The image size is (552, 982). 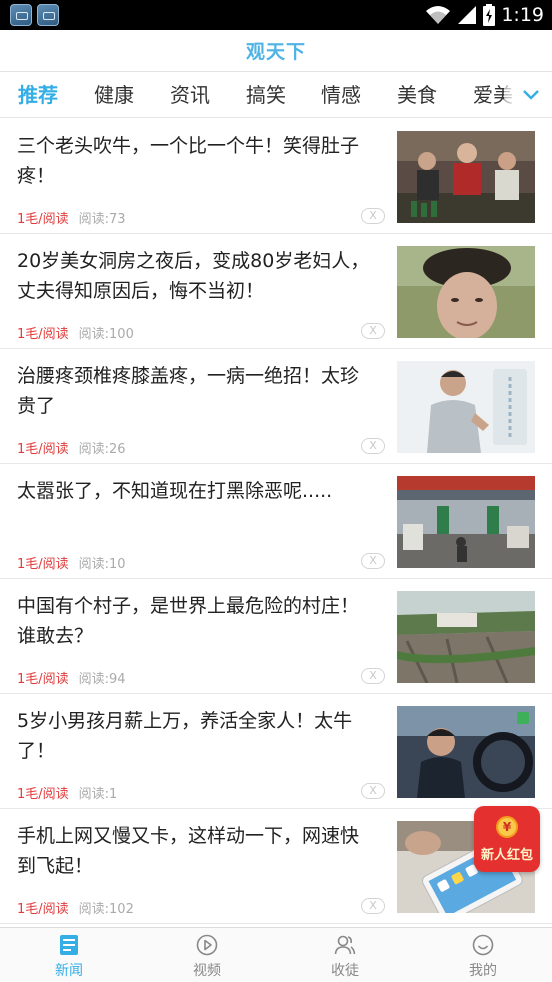 What do you see at coordinates (276, 15) in the screenshot?
I see `status-bar: 1:19` at bounding box center [276, 15].